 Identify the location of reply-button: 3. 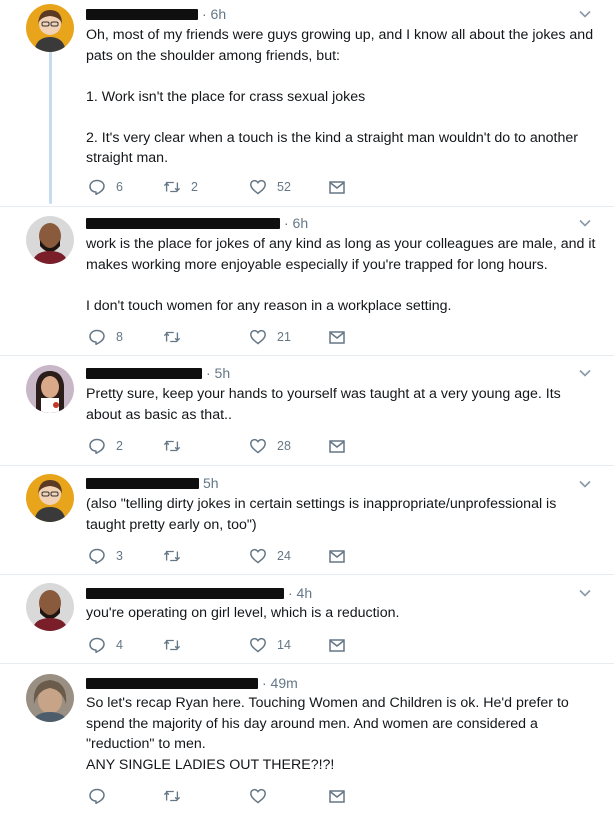
(105, 556).